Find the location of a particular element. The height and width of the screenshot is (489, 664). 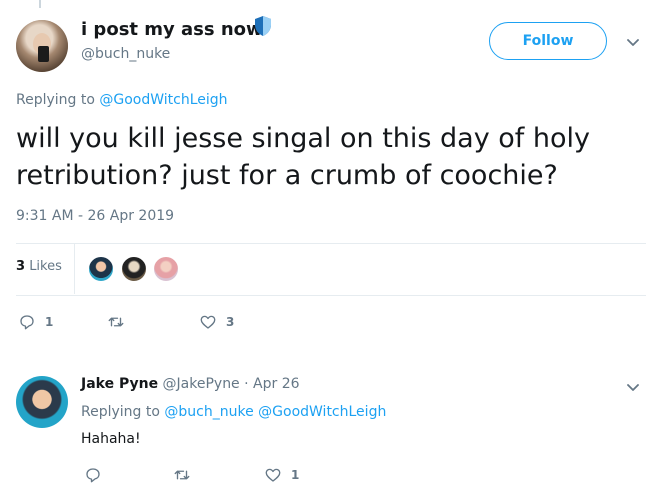

reply-count: 1 is located at coordinates (49, 322).